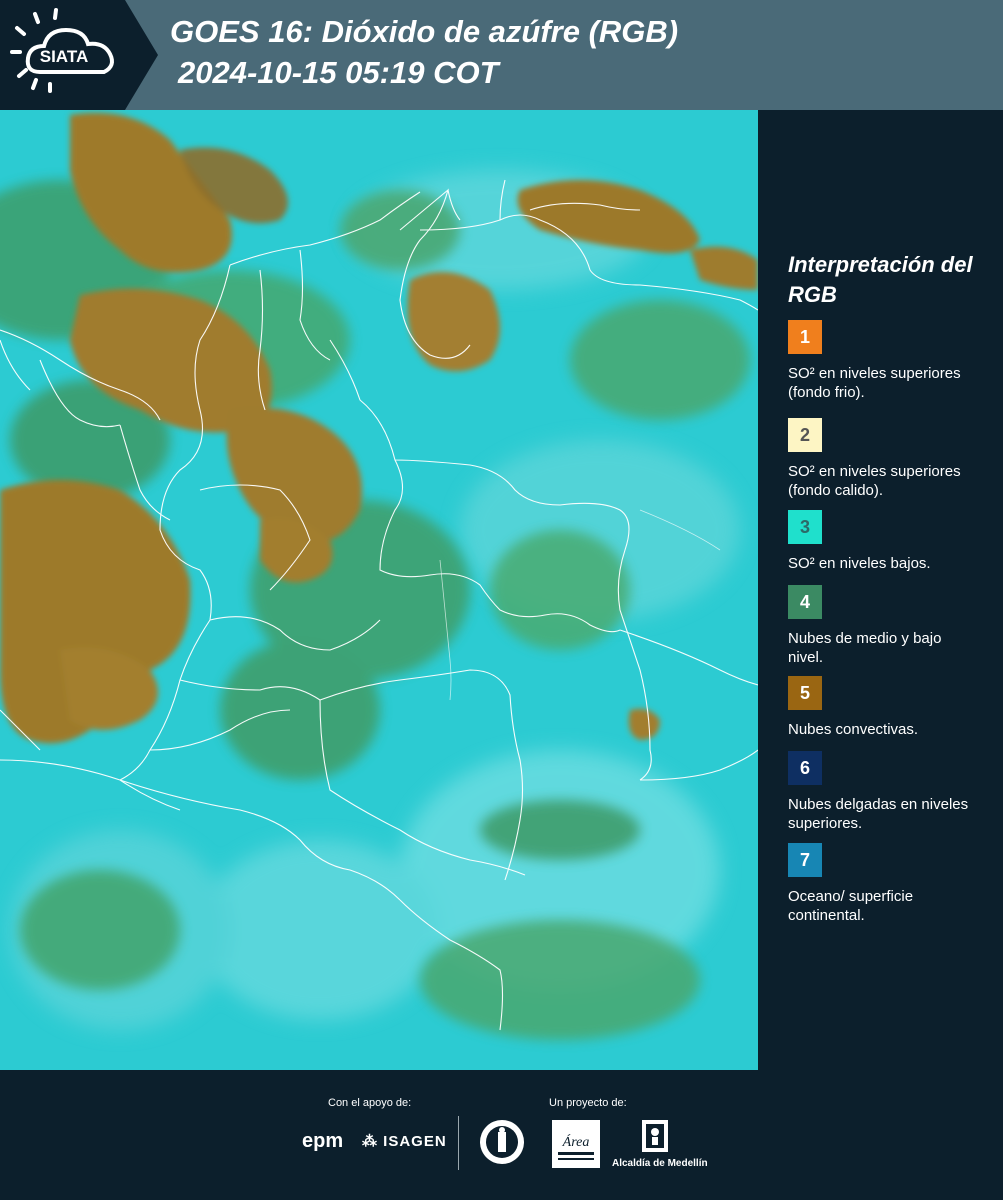  Describe the element at coordinates (370, 1141) in the screenshot. I see `isagen-icon: ⁂` at that location.